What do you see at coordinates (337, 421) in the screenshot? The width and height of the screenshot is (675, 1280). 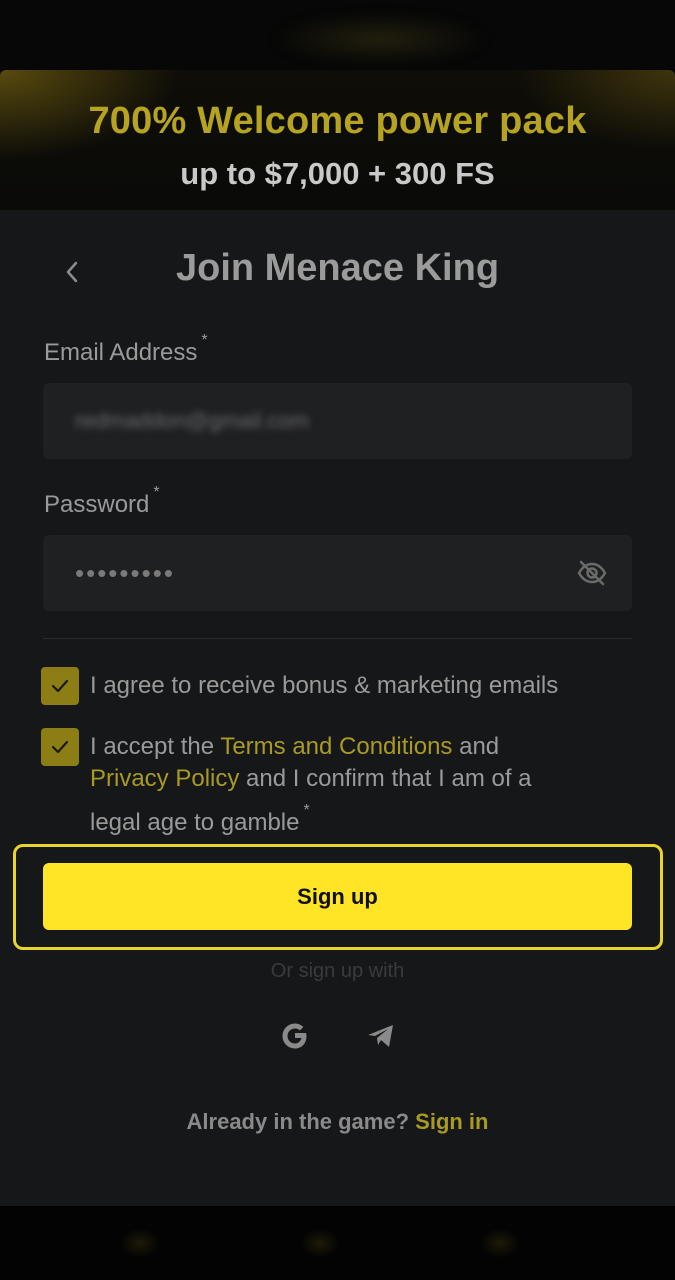 I see `email-field: redmaddon@gmail.com` at bounding box center [337, 421].